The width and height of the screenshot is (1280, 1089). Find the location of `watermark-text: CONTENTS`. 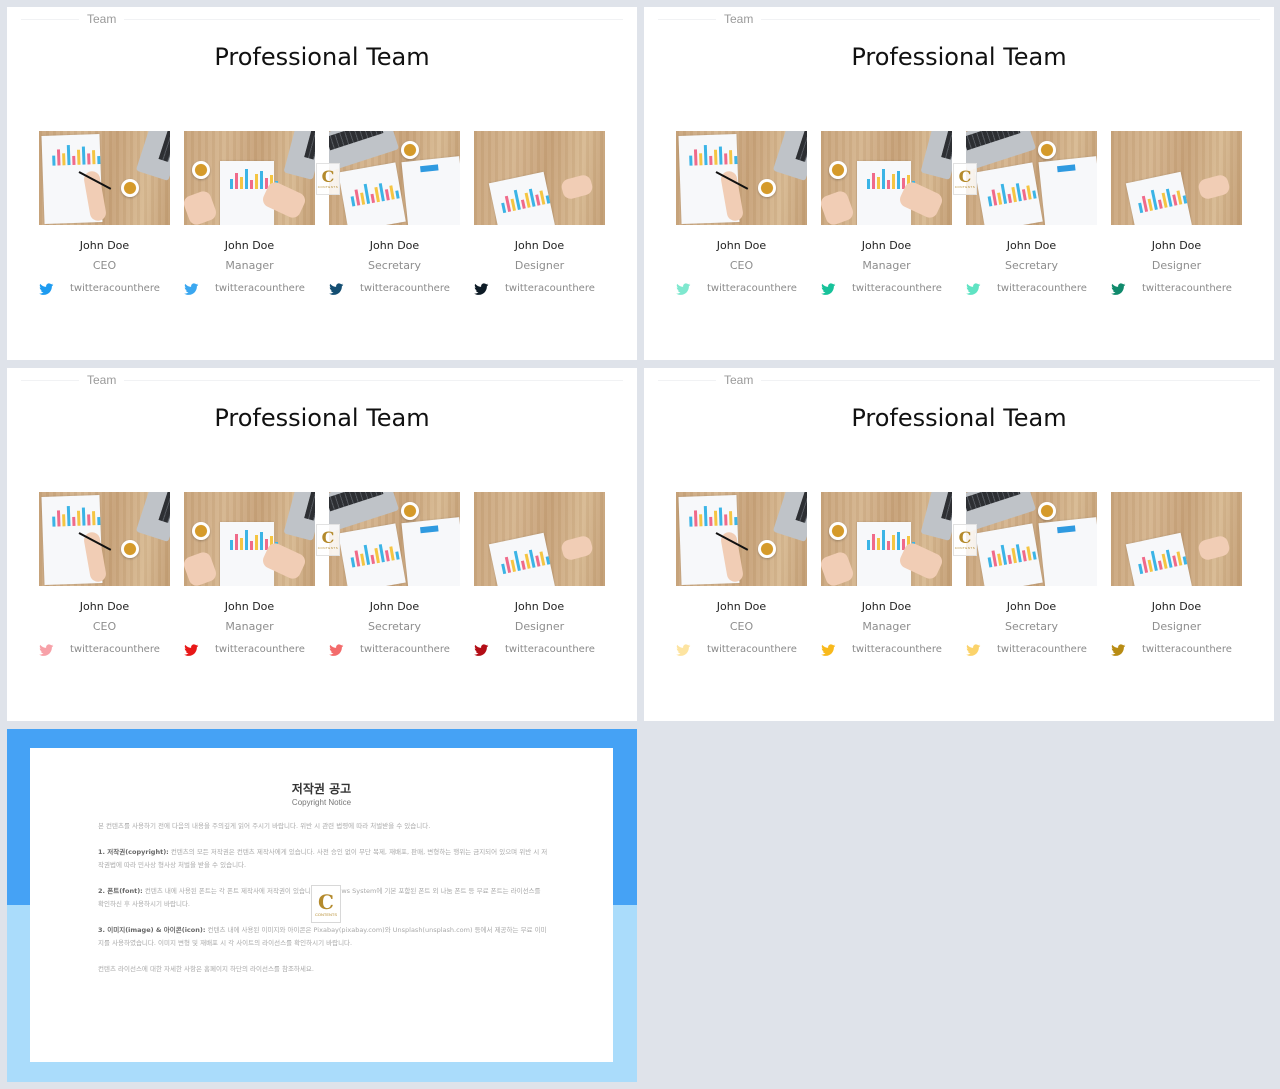

watermark-text: CONTENTS is located at coordinates (965, 548).